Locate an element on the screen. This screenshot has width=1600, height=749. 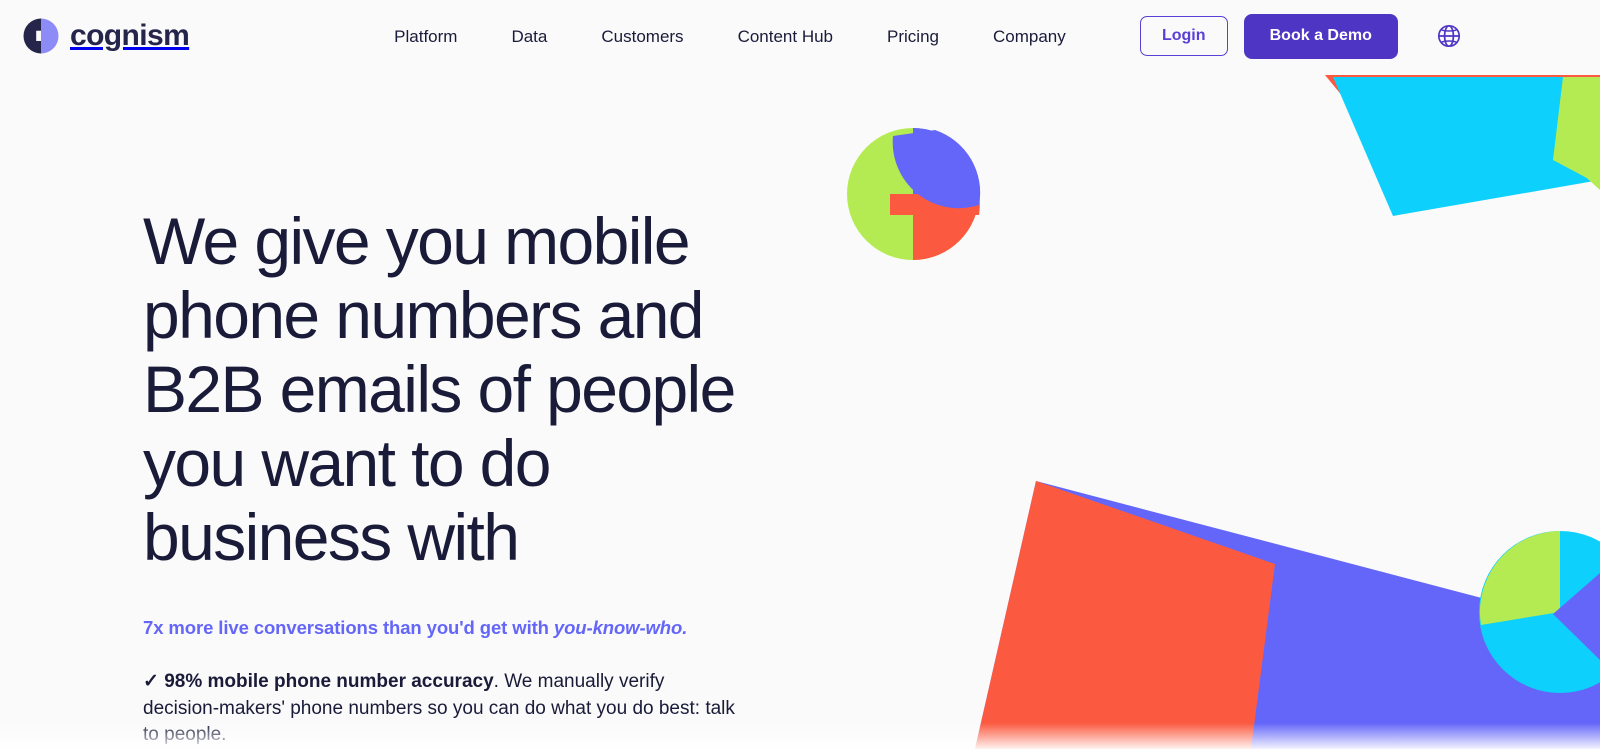
logo-wordmark: cognism is located at coordinates (130, 35).